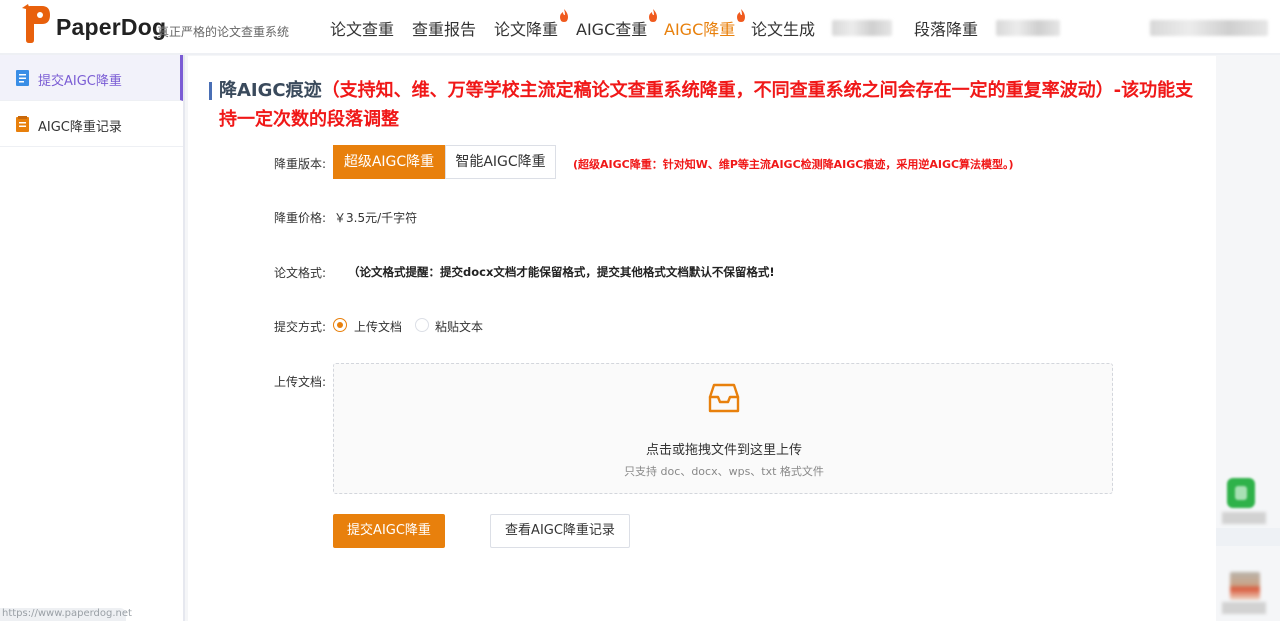  What do you see at coordinates (376, 218) in the screenshot?
I see `price-value: ￥3.5元/千字符` at bounding box center [376, 218].